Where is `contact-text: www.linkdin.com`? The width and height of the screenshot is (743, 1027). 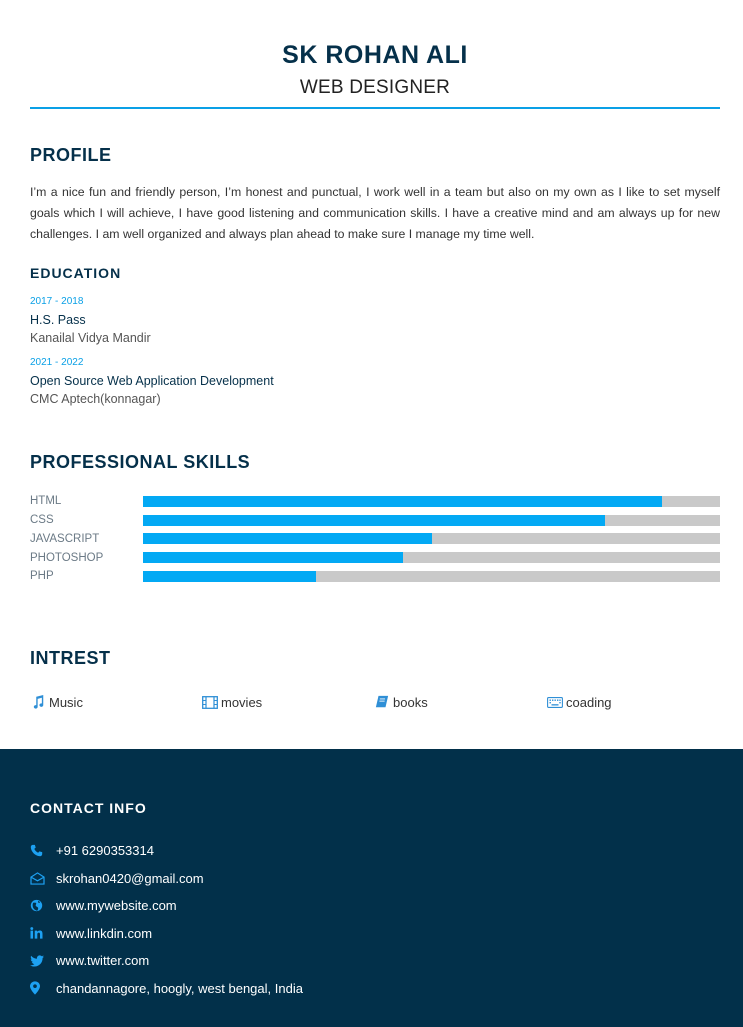 contact-text: www.linkdin.com is located at coordinates (104, 933).